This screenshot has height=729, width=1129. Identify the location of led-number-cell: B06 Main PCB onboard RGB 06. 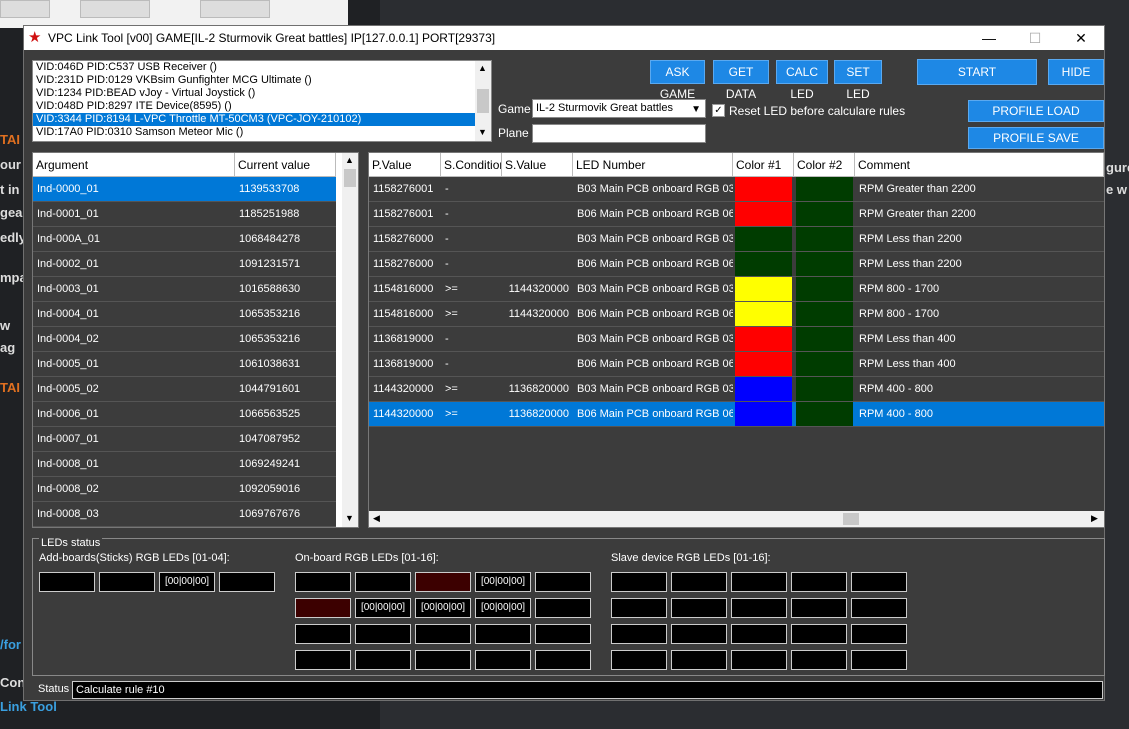
(655, 264).